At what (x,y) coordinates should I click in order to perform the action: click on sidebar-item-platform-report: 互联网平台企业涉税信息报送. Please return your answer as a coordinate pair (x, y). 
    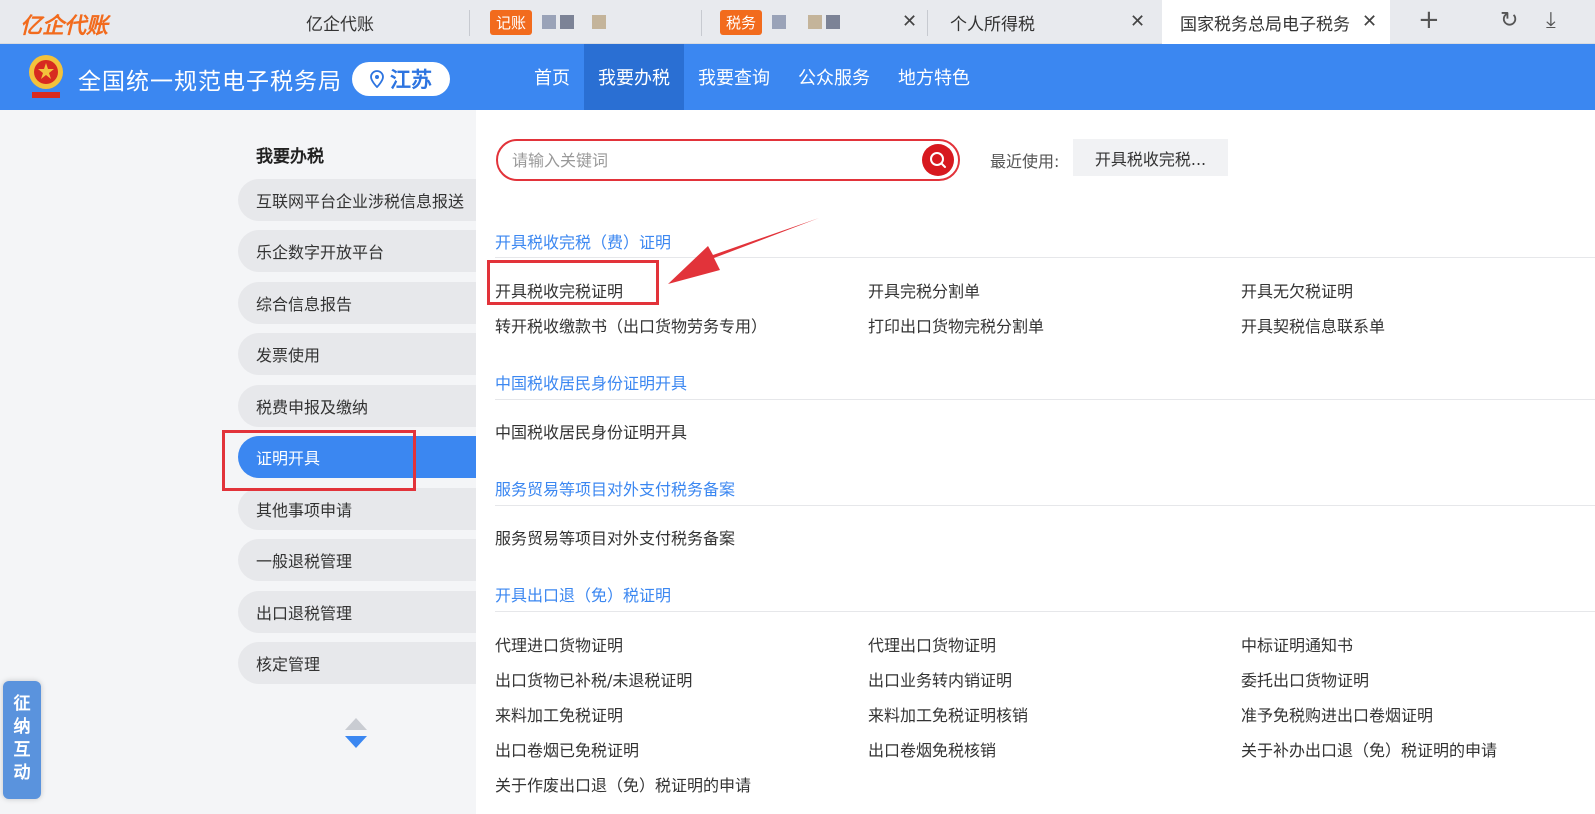
    Looking at the image, I should click on (357, 200).